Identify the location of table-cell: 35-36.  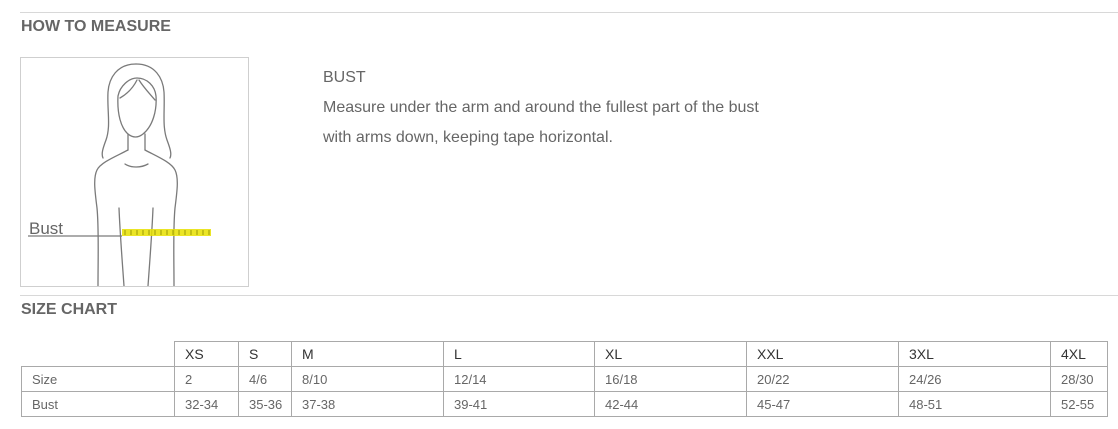
(265, 404).